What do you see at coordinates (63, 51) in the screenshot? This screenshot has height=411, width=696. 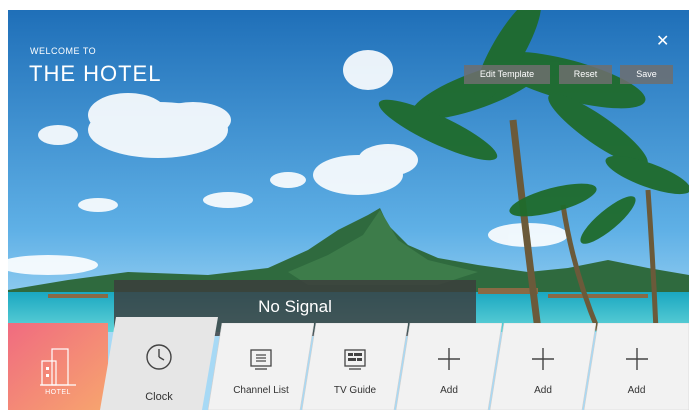 I see `welcome-text: WELCOME TO` at bounding box center [63, 51].